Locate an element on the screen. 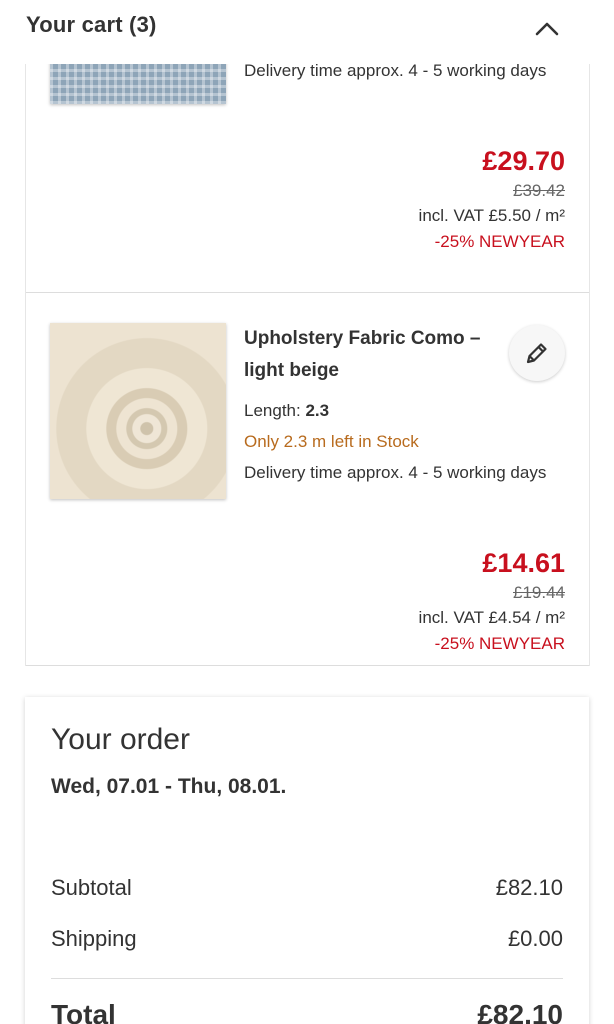 This screenshot has width=614, height=1024. cart-title: Your cart (3) is located at coordinates (91, 24).